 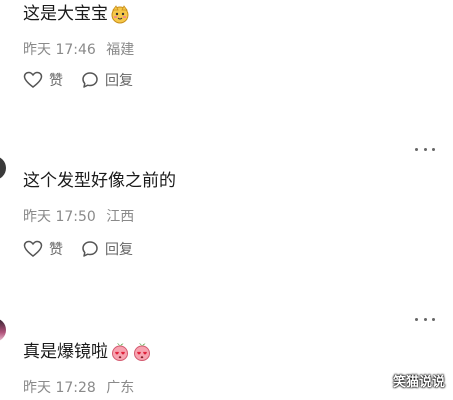 I want to click on comment-time: 昨天 17:50, so click(x=59, y=217).